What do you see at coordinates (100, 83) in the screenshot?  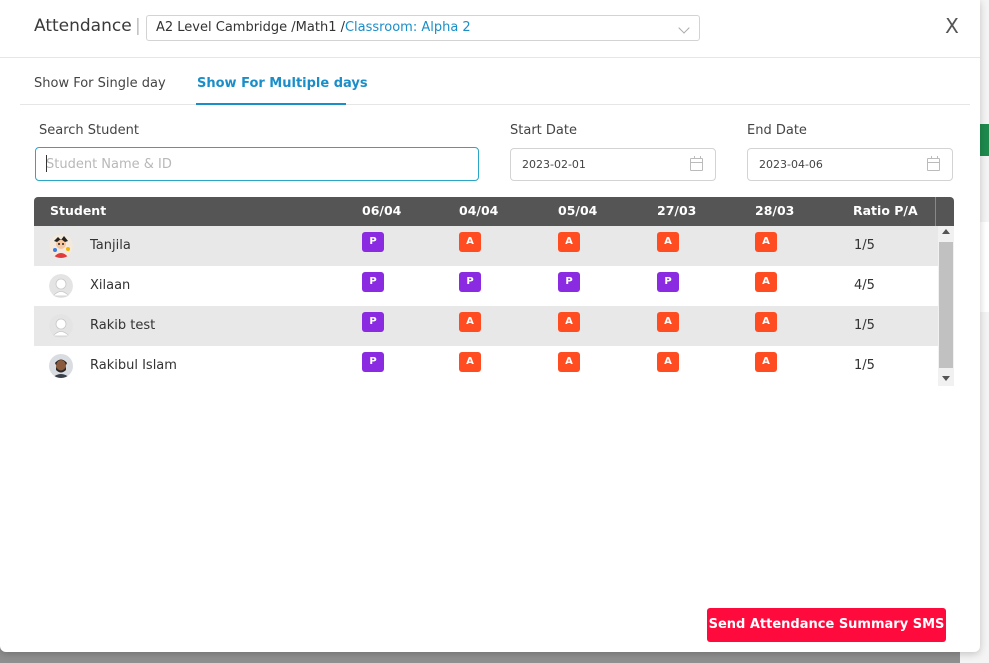 I see `tab-single-day: Show For Single day` at bounding box center [100, 83].